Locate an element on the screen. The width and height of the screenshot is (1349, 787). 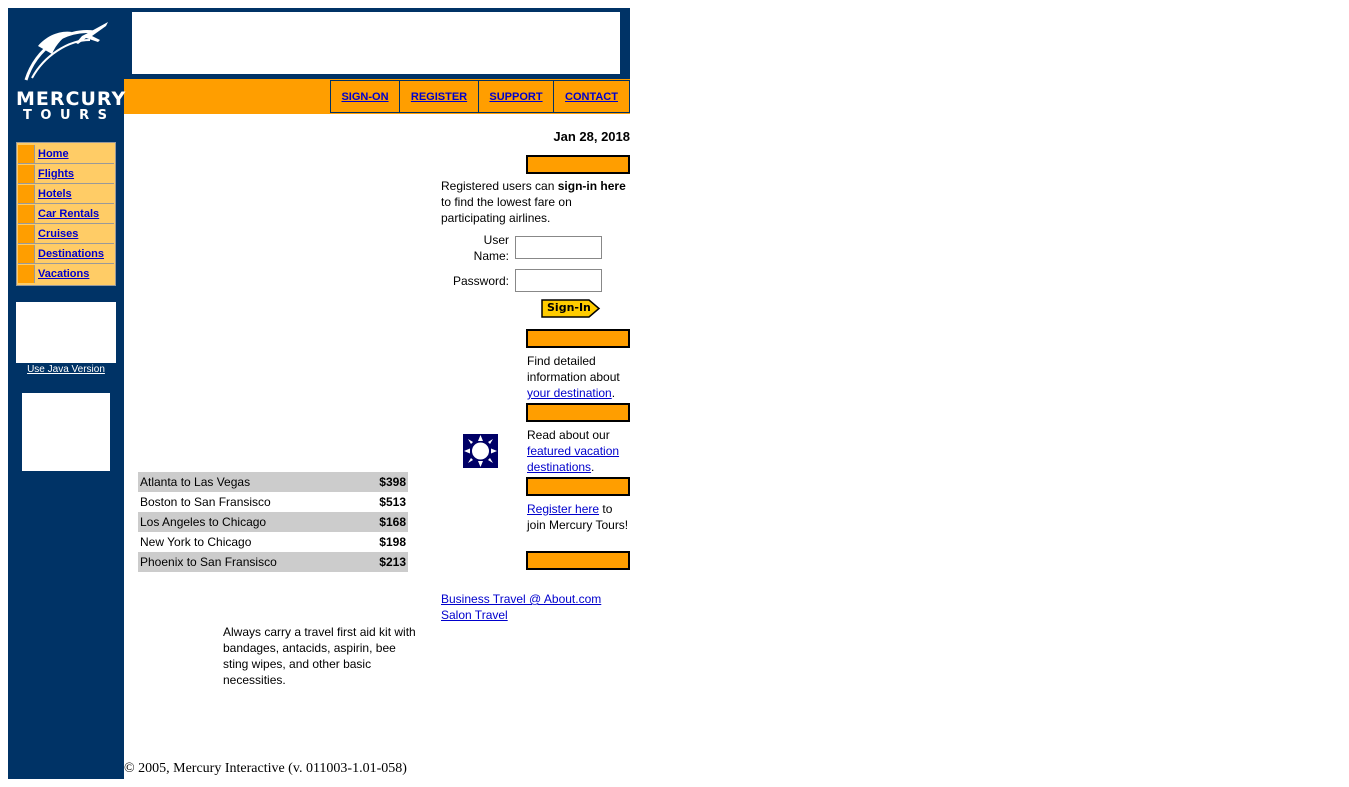
left-nav-flights: Flights is located at coordinates (66, 174).